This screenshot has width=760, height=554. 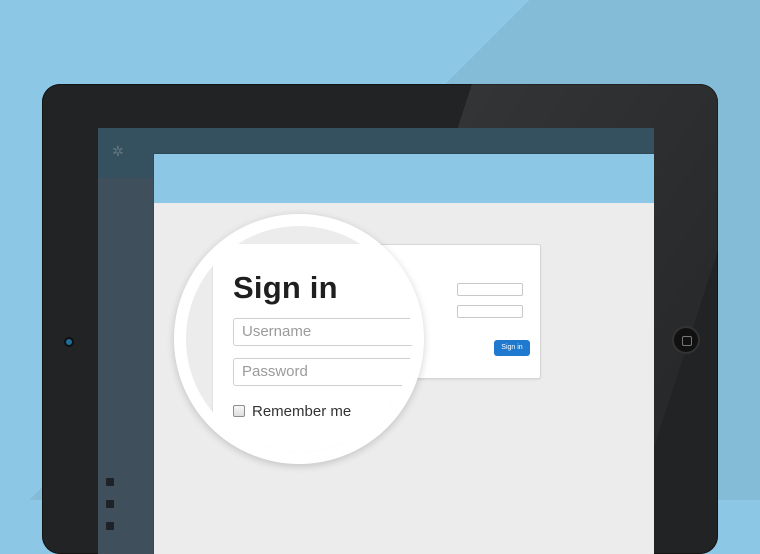 What do you see at coordinates (404, 178) in the screenshot?
I see `modal-header: ×` at bounding box center [404, 178].